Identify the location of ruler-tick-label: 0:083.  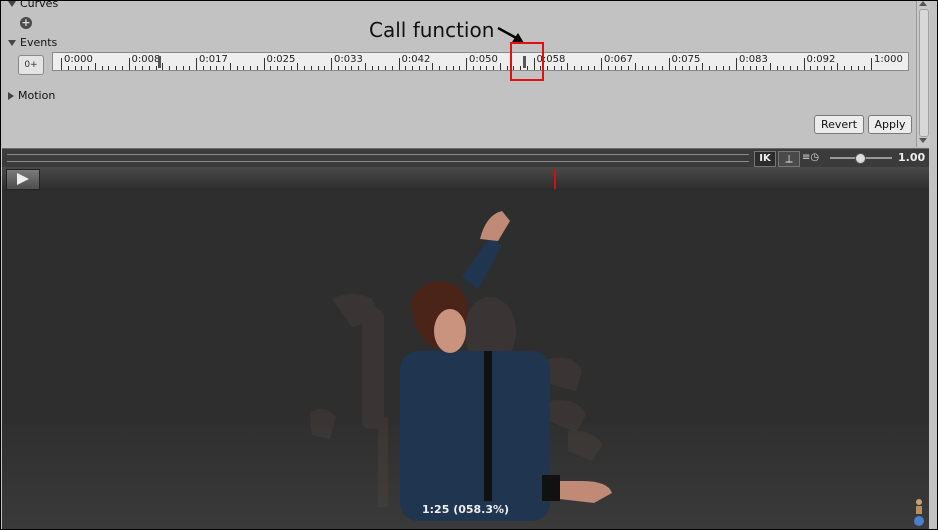
(753, 59).